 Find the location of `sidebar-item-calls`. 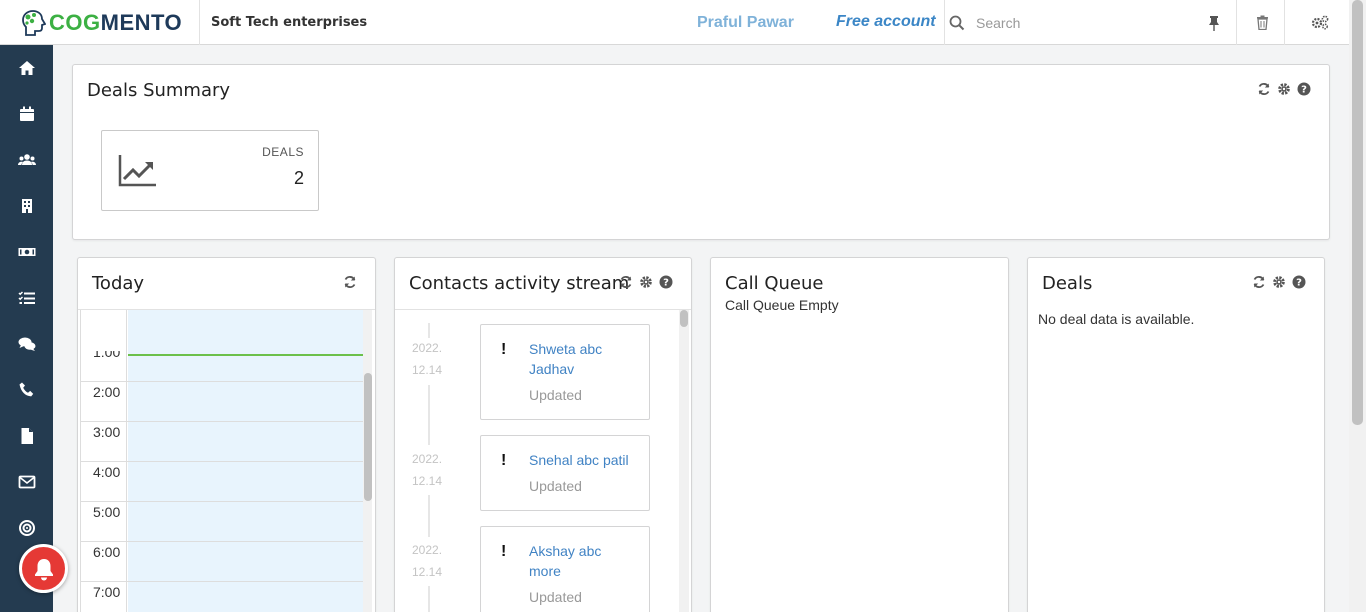

sidebar-item-calls is located at coordinates (26, 390).